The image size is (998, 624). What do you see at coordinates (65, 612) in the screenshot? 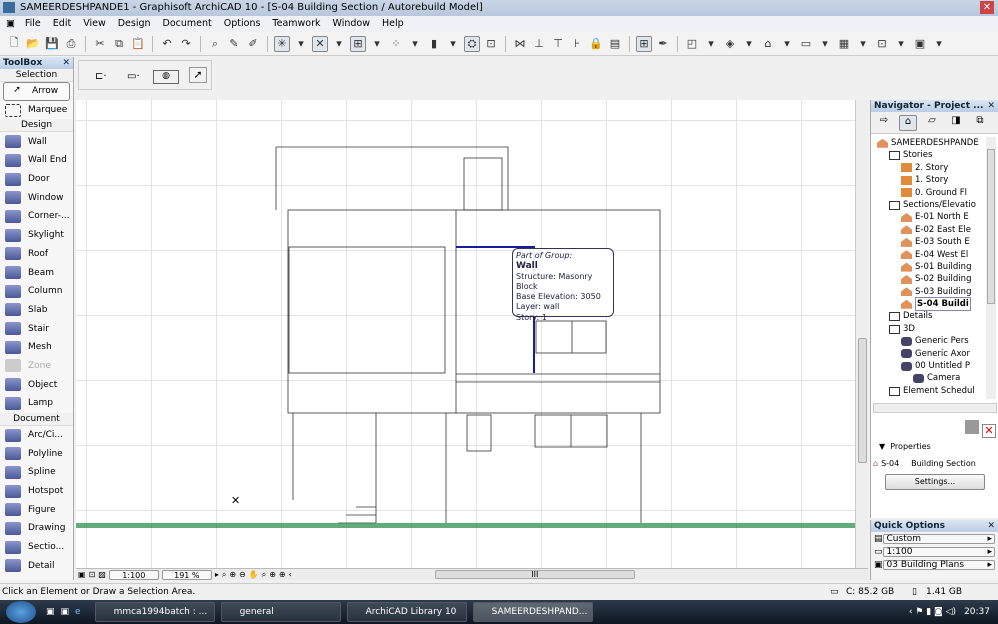
I see `switch-windows-icon: ▣` at bounding box center [65, 612].